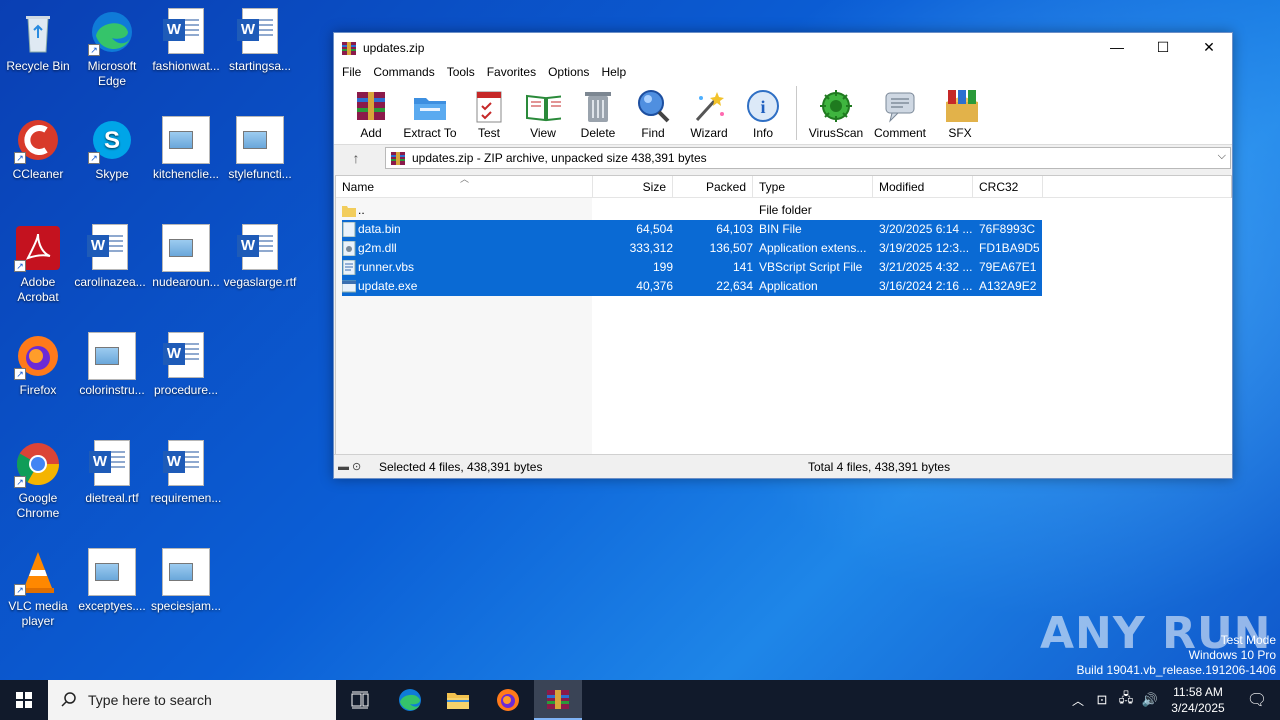  Describe the element at coordinates (1163, 47) in the screenshot. I see `maximize-button: ☐` at that location.